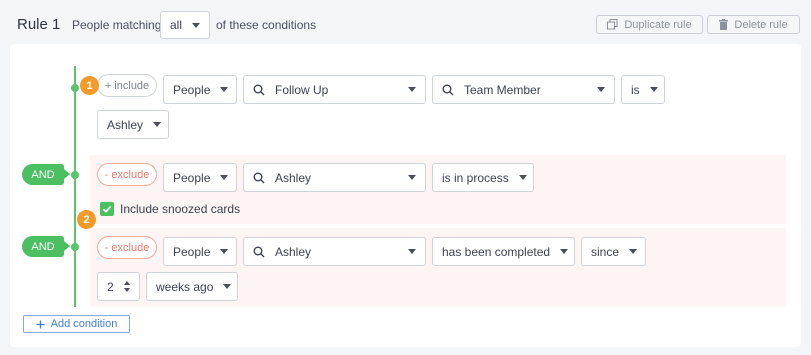 This screenshot has height=355, width=811. Describe the element at coordinates (502, 89) in the screenshot. I see `field-select-value: Team Member` at that location.